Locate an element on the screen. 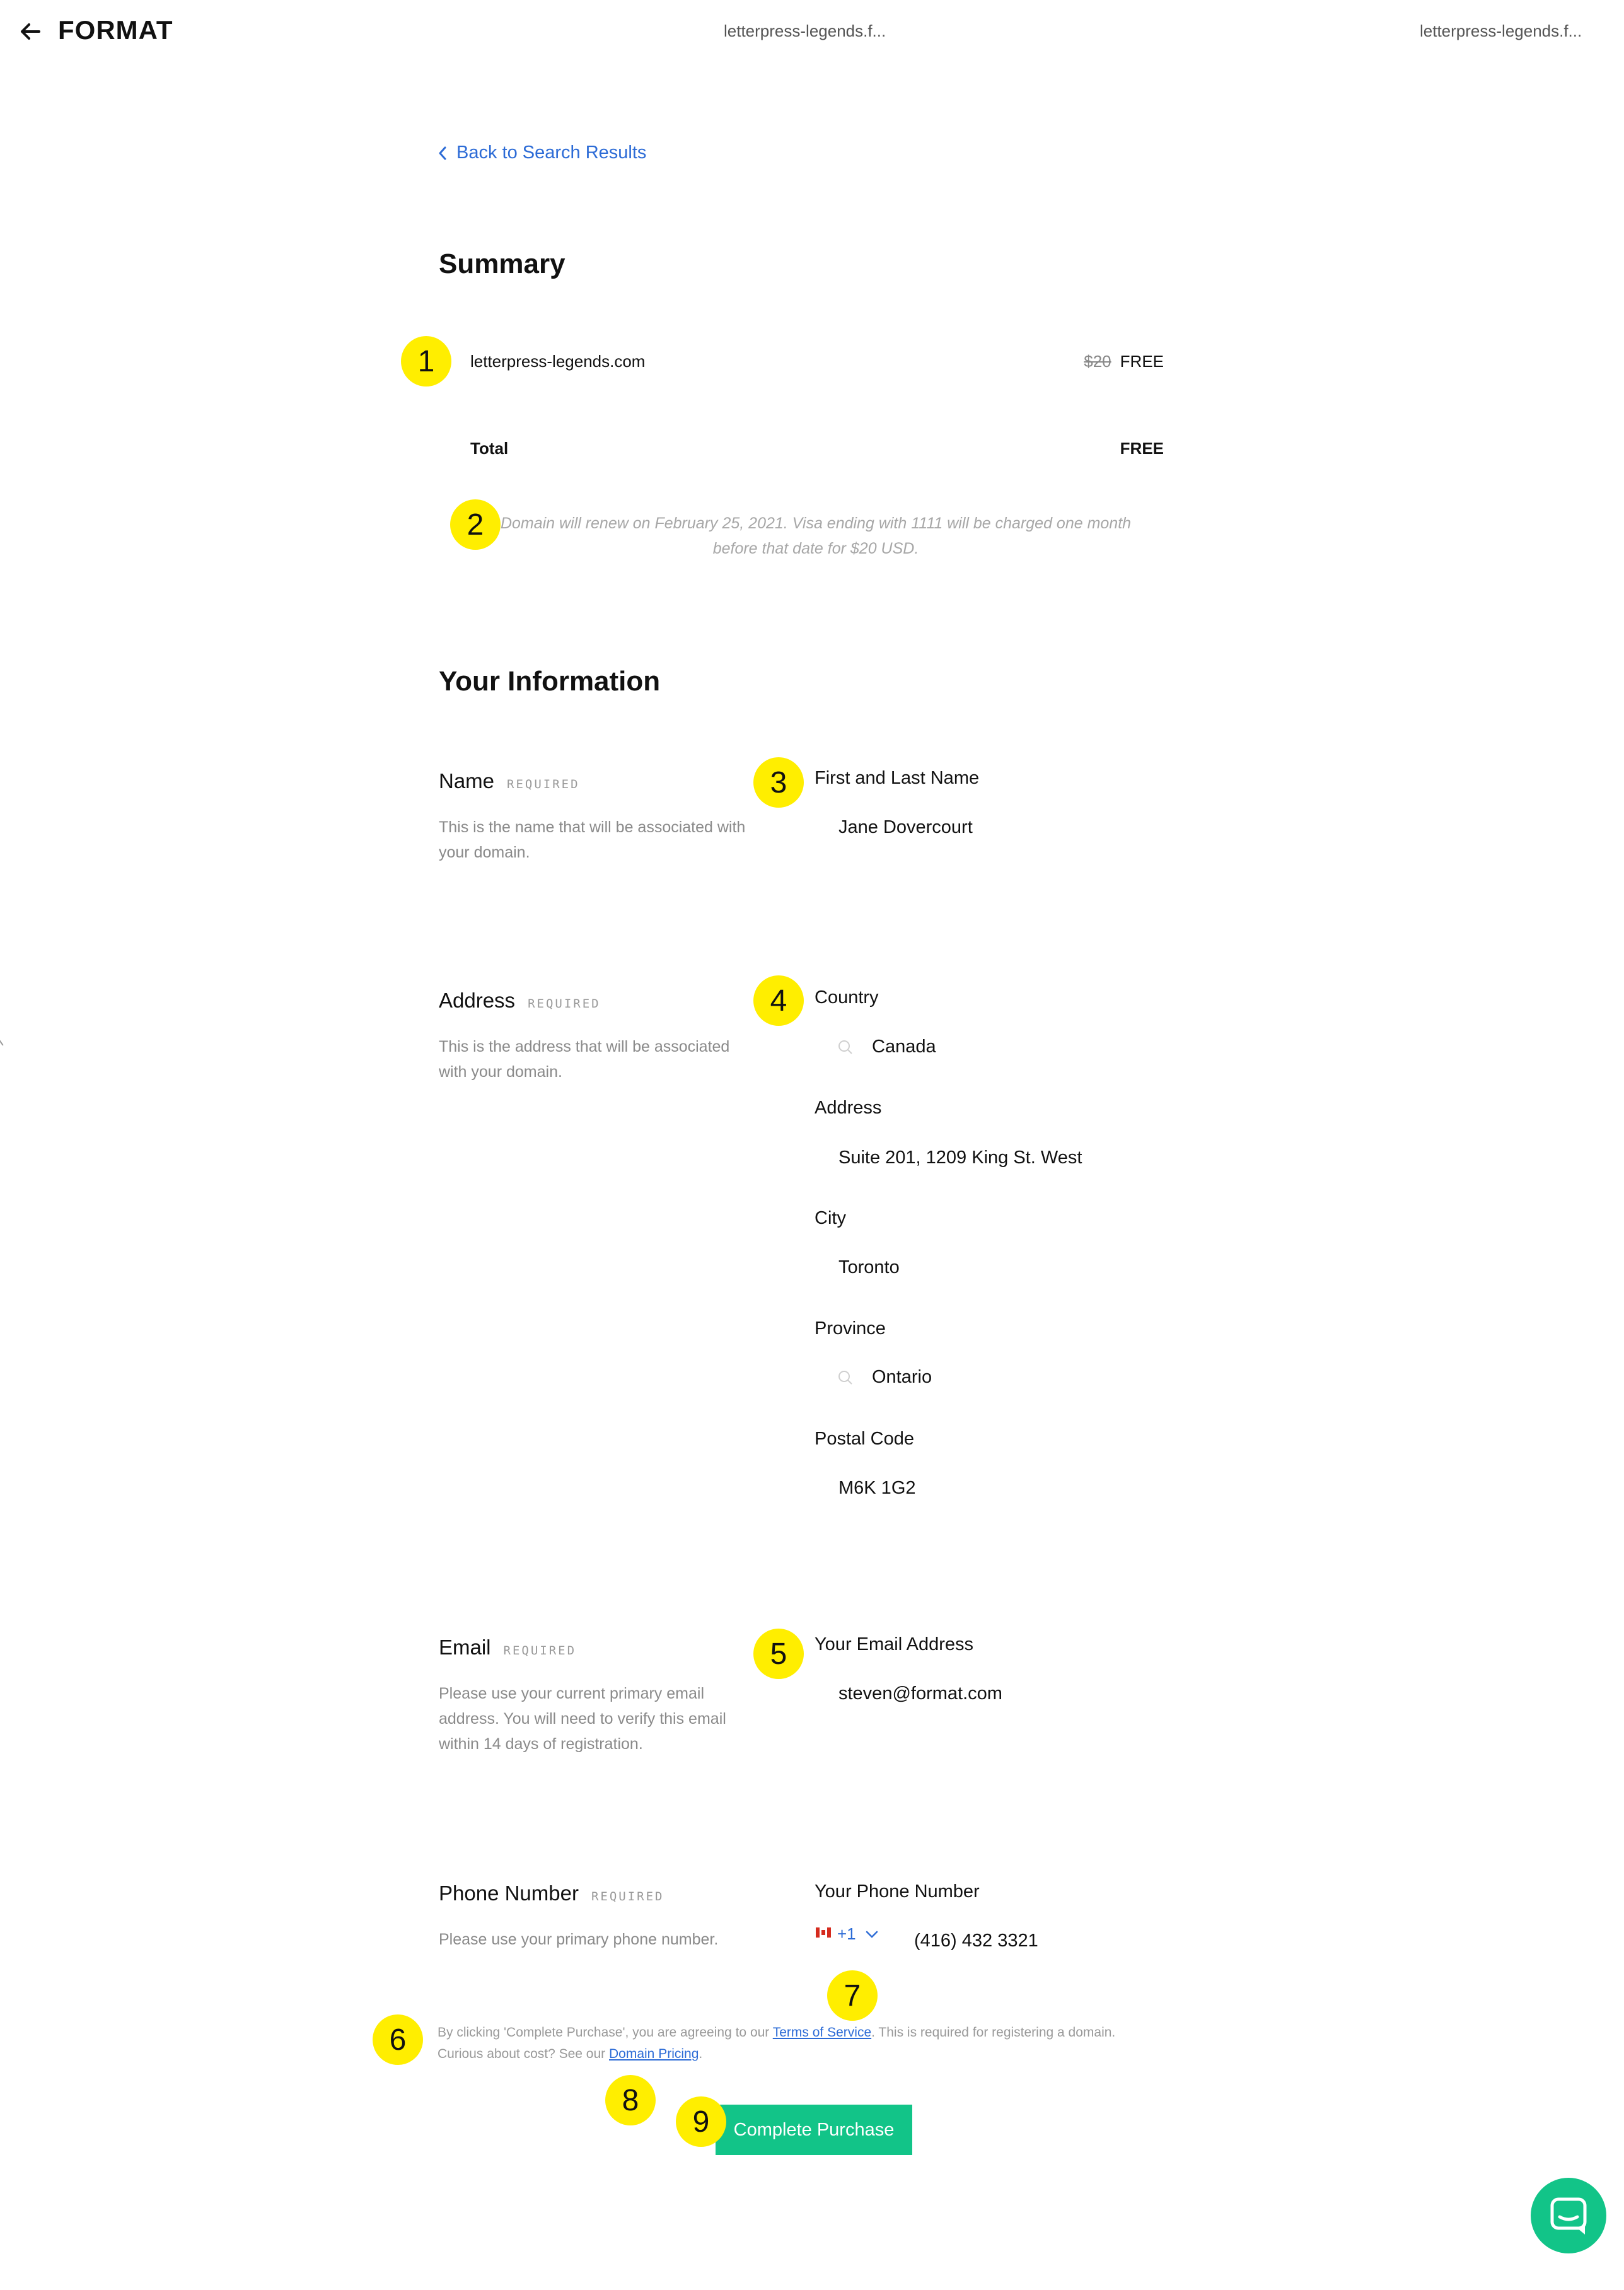 Image resolution: width=1624 pixels, height=2290 pixels. total-value: FREE is located at coordinates (1142, 449).